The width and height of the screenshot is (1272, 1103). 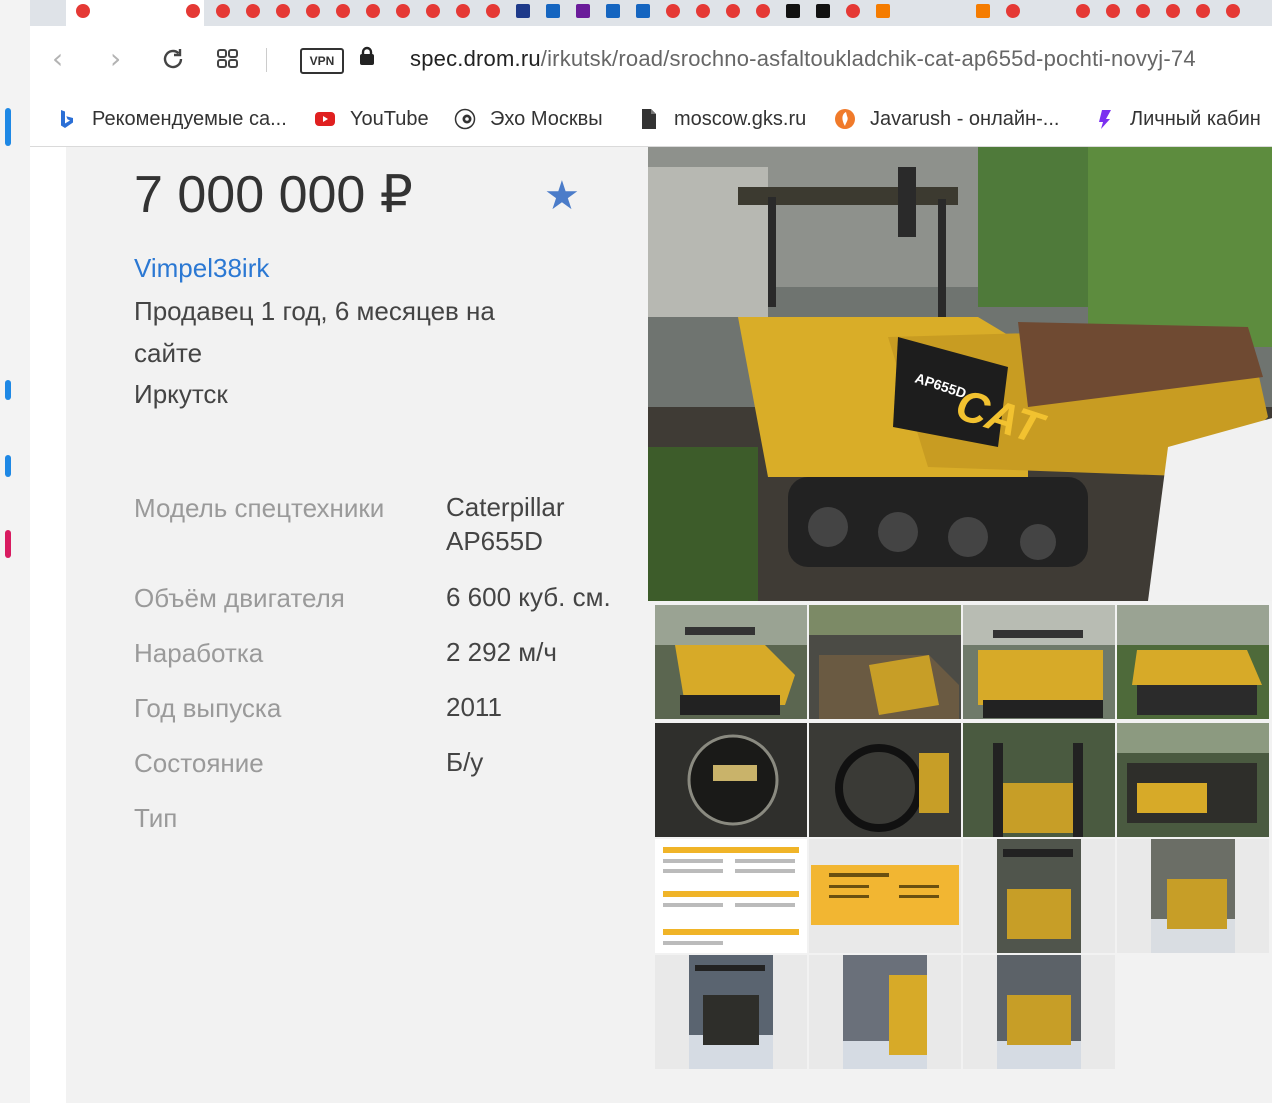 I want to click on bookmark-label: Личный кабин, so click(x=1195, y=118).